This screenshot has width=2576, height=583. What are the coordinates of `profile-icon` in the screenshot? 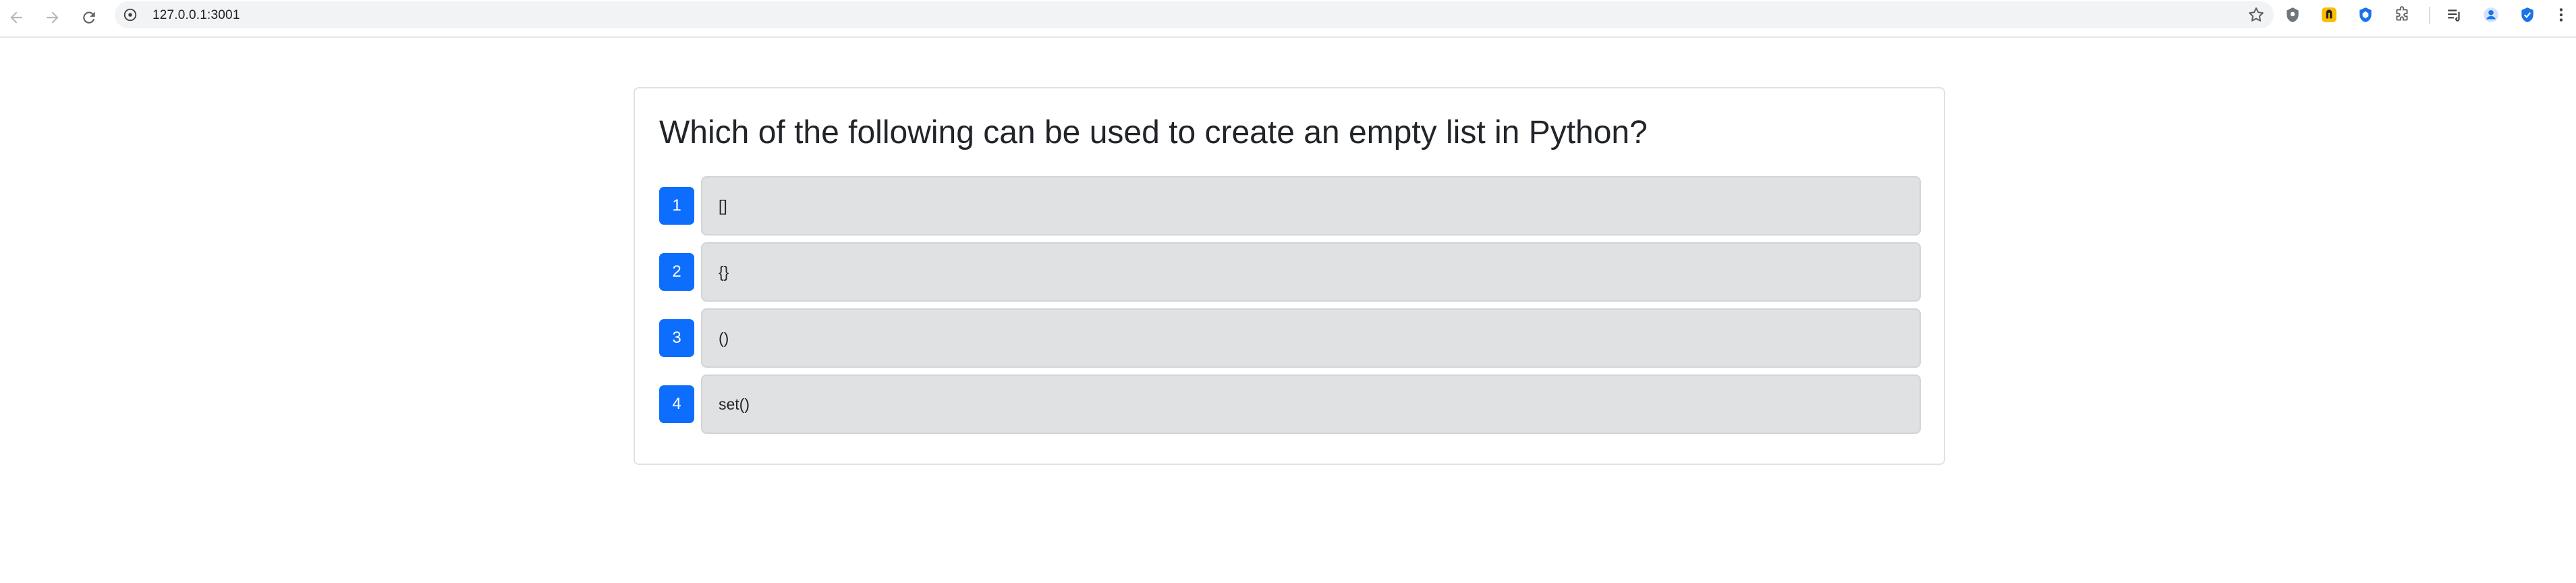 It's located at (2491, 14).